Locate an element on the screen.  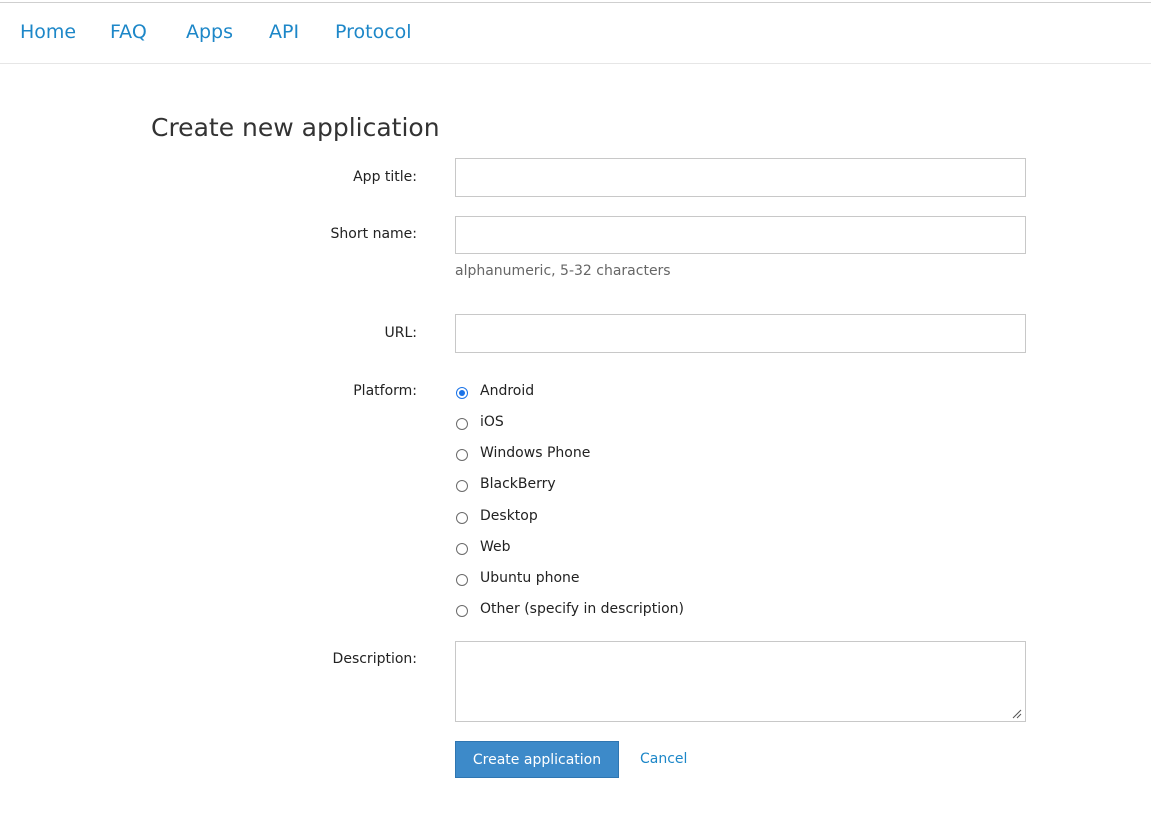
nav-apps-link: Apps is located at coordinates (209, 32).